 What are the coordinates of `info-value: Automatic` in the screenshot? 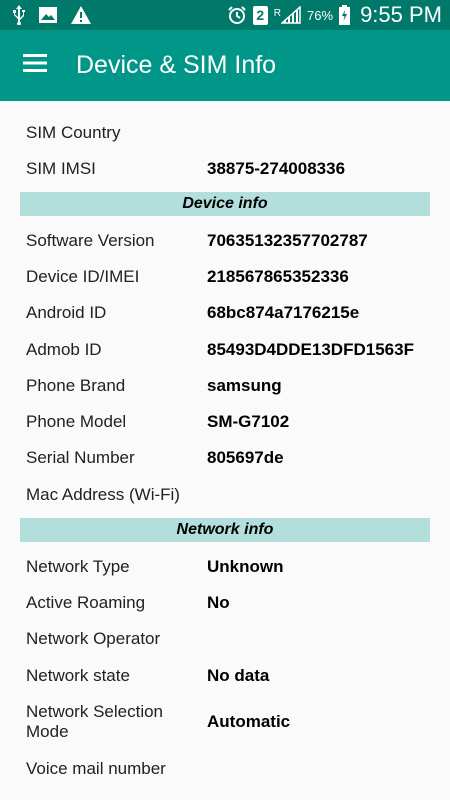 It's located at (249, 721).